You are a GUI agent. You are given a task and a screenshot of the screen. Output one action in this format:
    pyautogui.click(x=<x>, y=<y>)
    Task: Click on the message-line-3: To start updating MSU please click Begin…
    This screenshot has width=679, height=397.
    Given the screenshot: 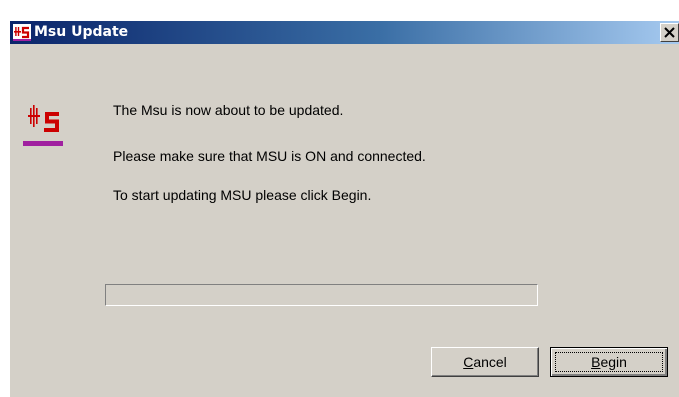 What is the action you would take?
    pyautogui.click(x=242, y=195)
    